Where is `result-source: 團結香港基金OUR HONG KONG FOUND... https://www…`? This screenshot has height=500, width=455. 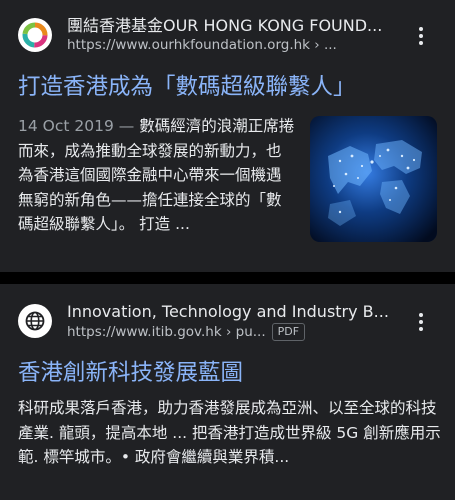
result-source: 團結香港基金OUR HONG KONG FOUND... https://www… is located at coordinates (231, 36).